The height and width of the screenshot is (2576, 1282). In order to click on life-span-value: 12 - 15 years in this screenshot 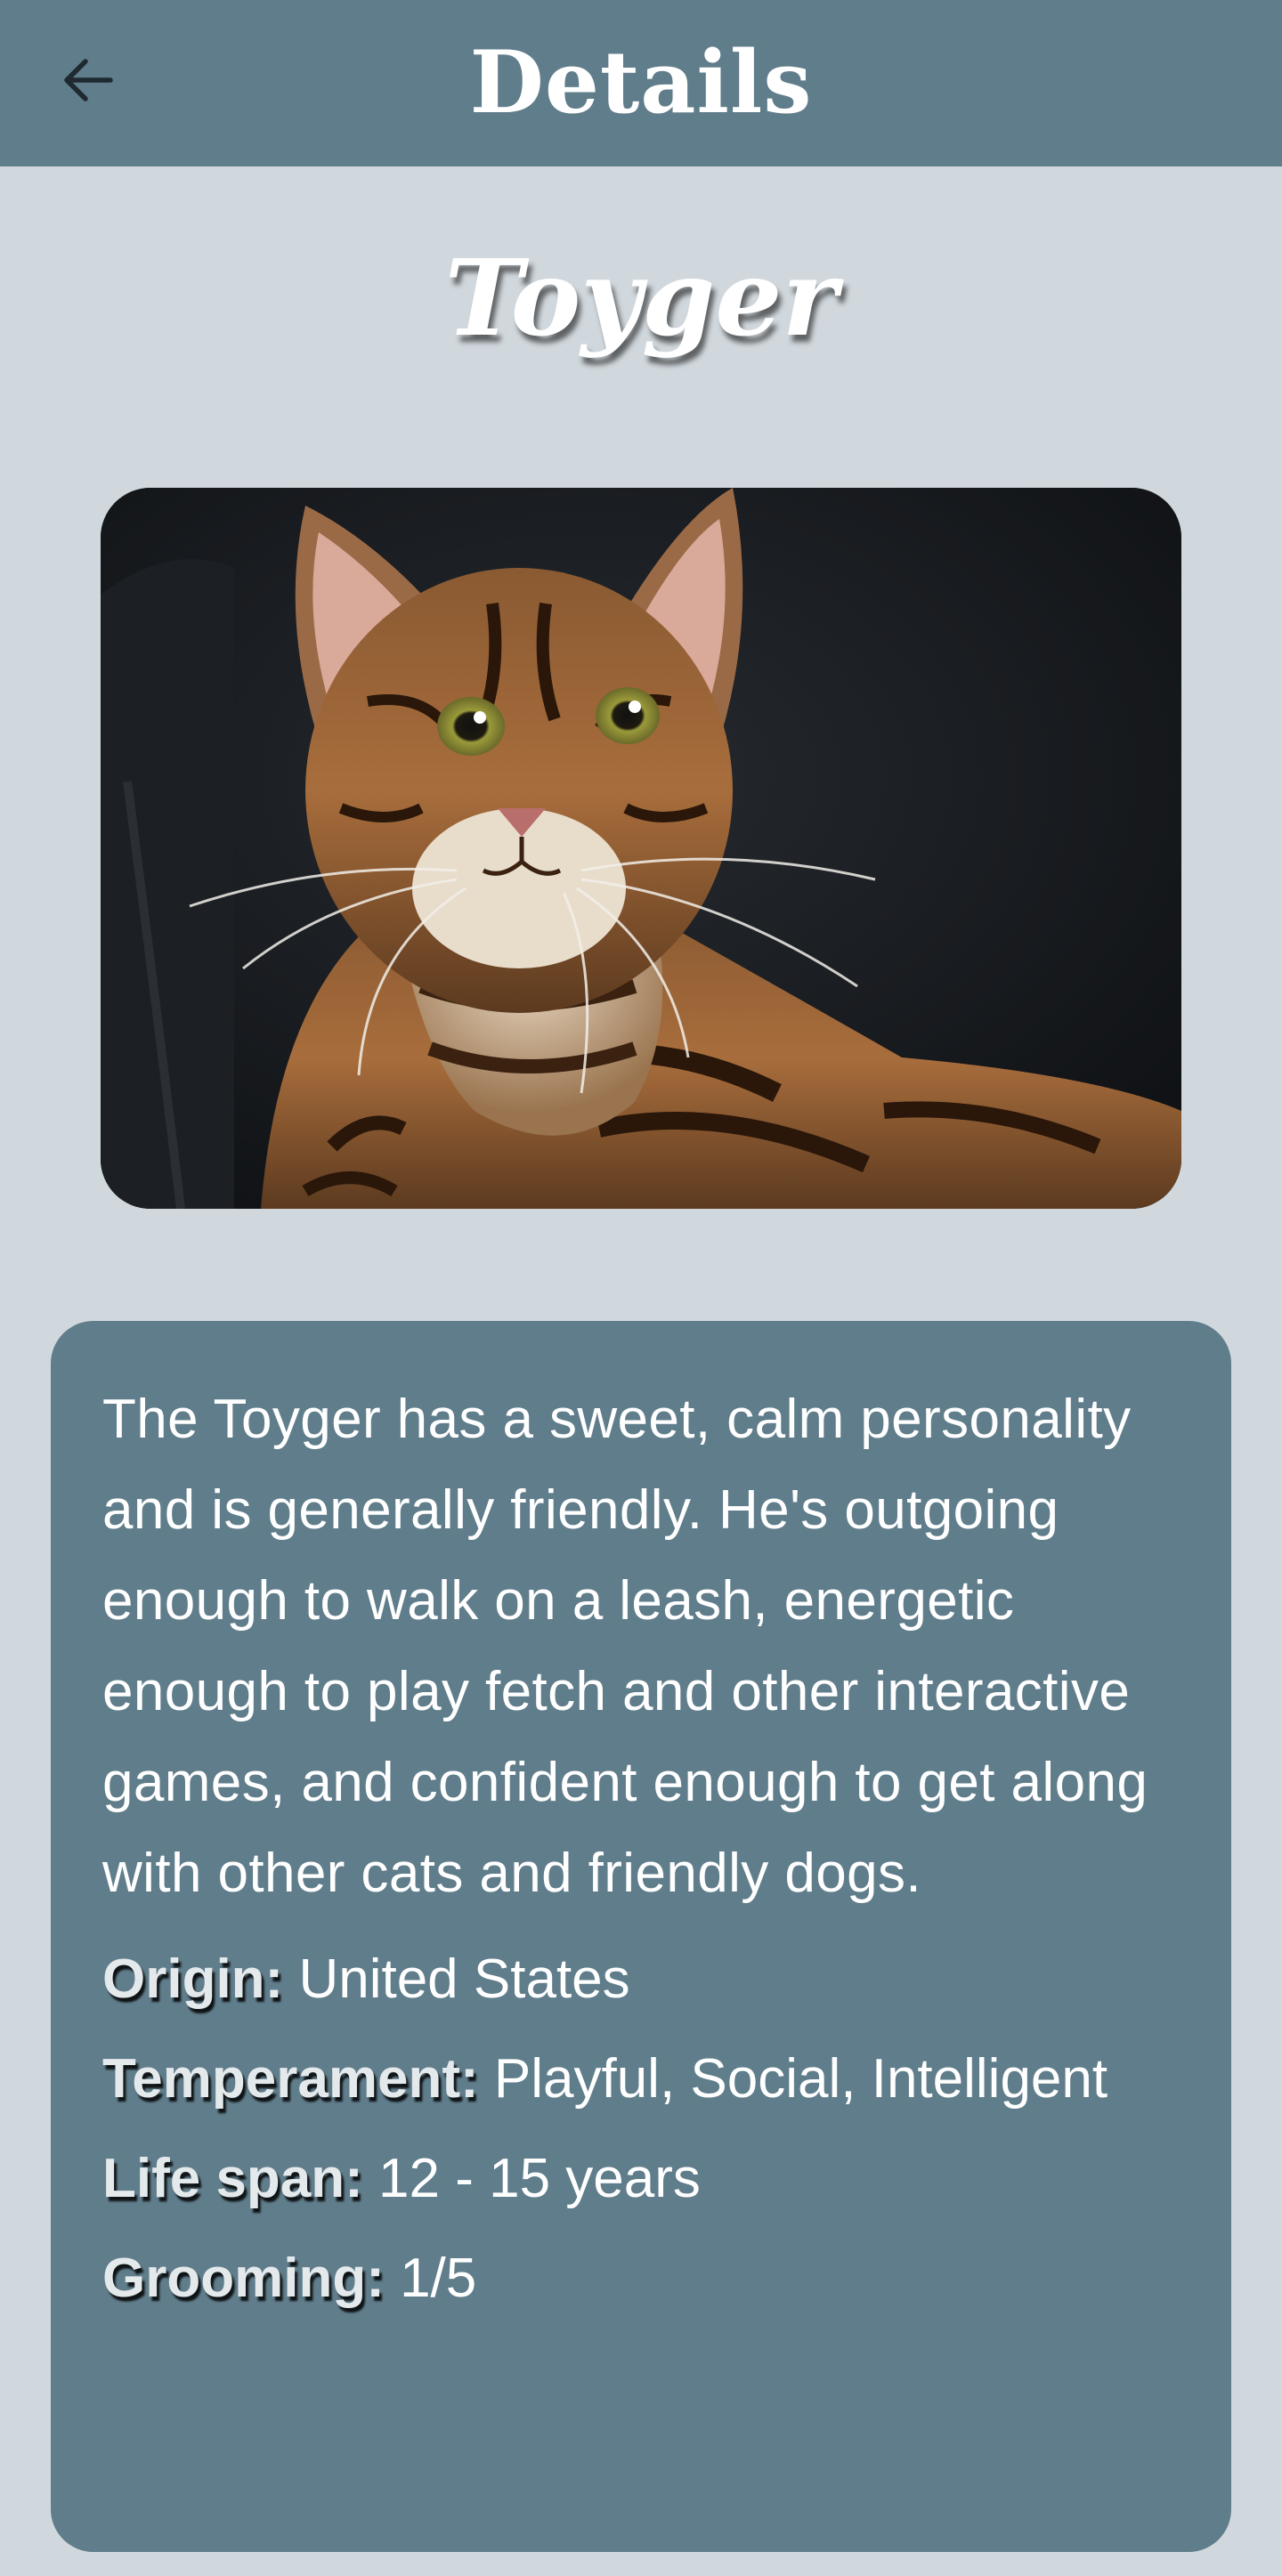, I will do `click(539, 2178)`.